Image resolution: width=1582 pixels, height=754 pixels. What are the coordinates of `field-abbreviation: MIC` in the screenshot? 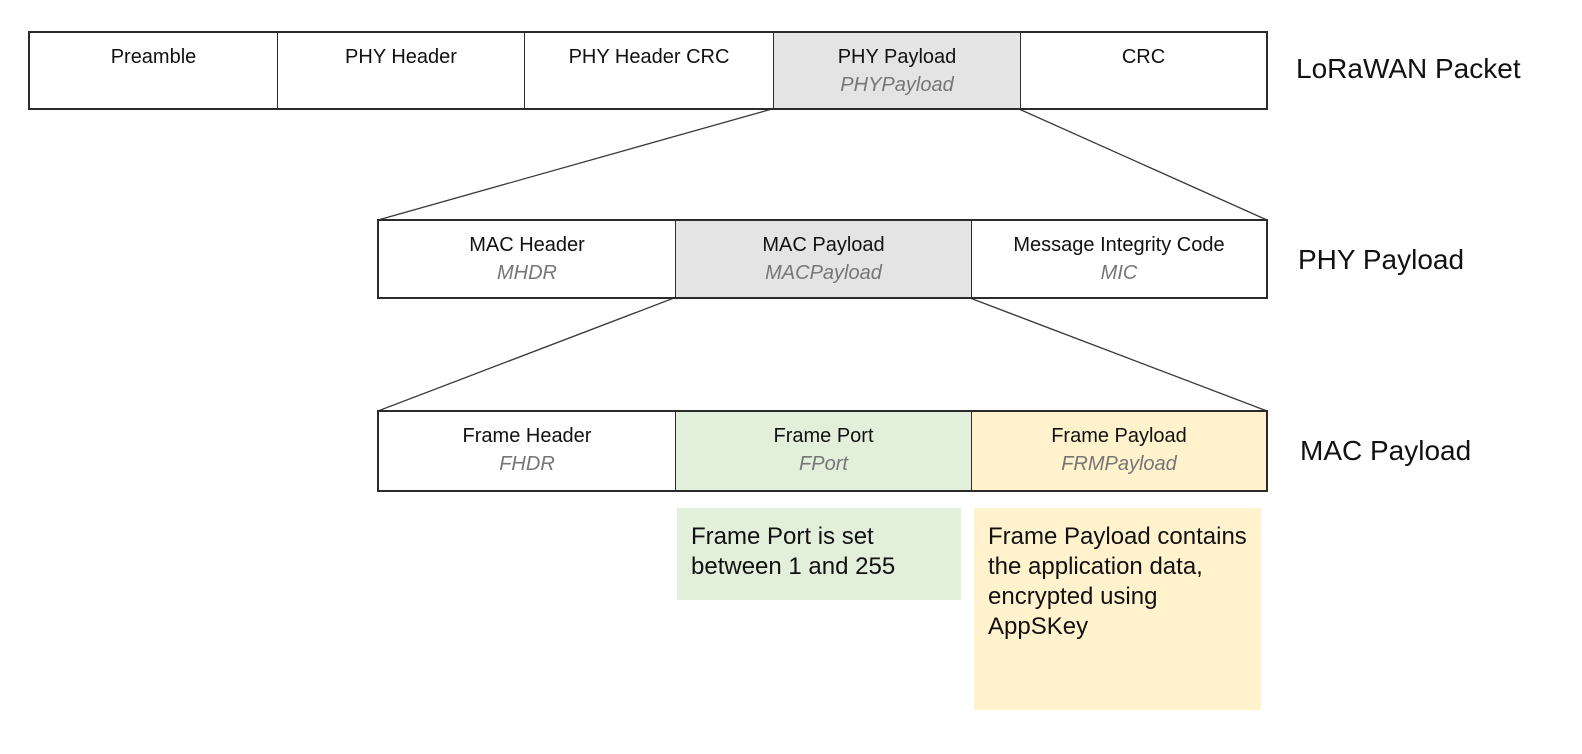 It's located at (1119, 273).